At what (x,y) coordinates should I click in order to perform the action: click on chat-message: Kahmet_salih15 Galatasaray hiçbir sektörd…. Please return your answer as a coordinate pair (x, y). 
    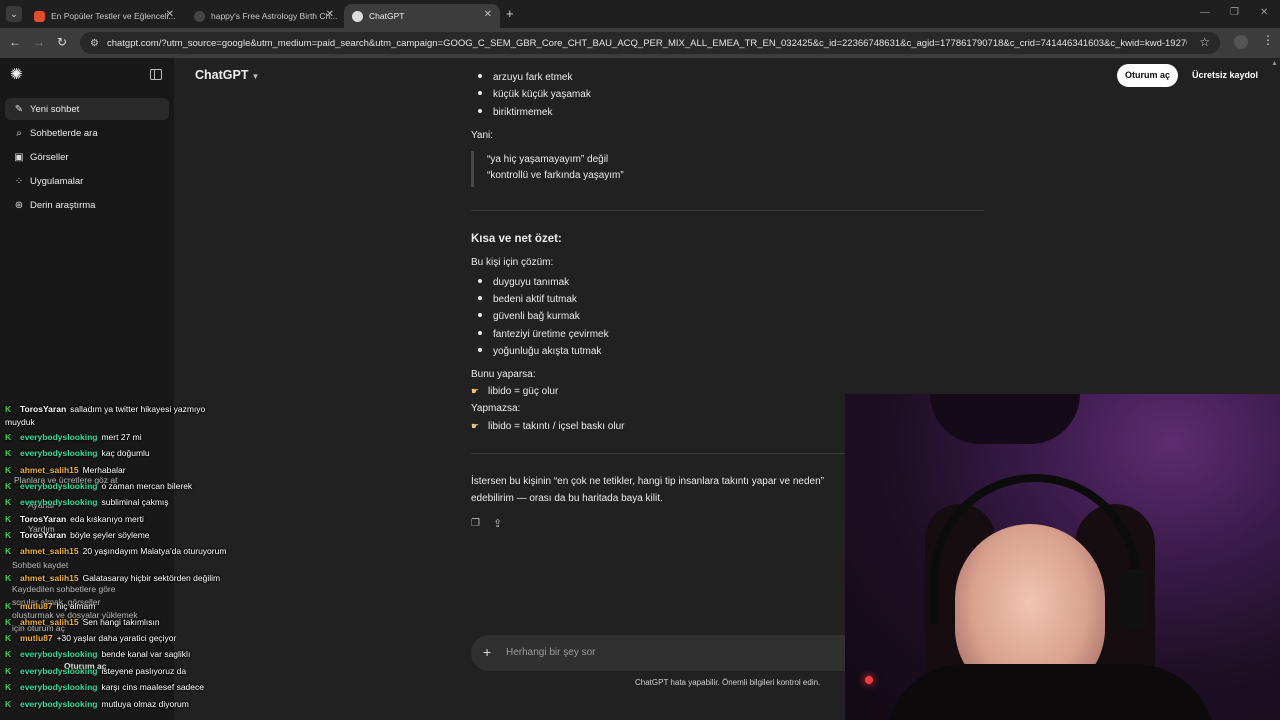
    Looking at the image, I should click on (113, 578).